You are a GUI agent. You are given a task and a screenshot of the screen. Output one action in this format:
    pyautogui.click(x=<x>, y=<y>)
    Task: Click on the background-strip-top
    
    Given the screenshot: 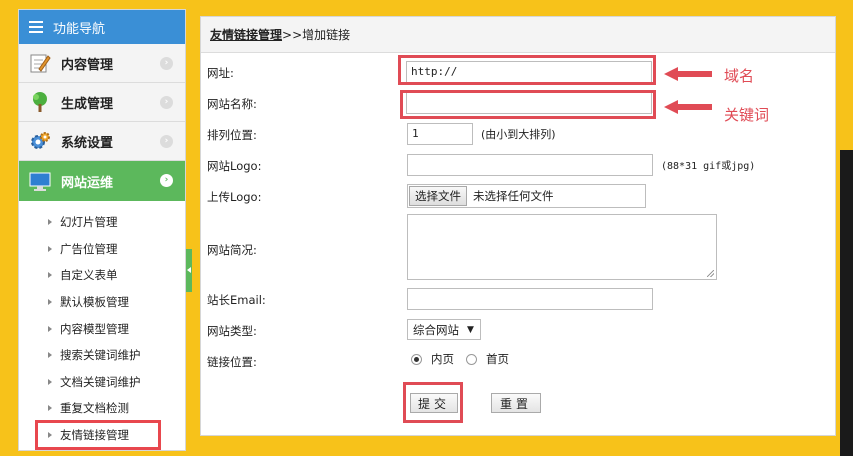 What is the action you would take?
    pyautogui.click(x=846, y=75)
    